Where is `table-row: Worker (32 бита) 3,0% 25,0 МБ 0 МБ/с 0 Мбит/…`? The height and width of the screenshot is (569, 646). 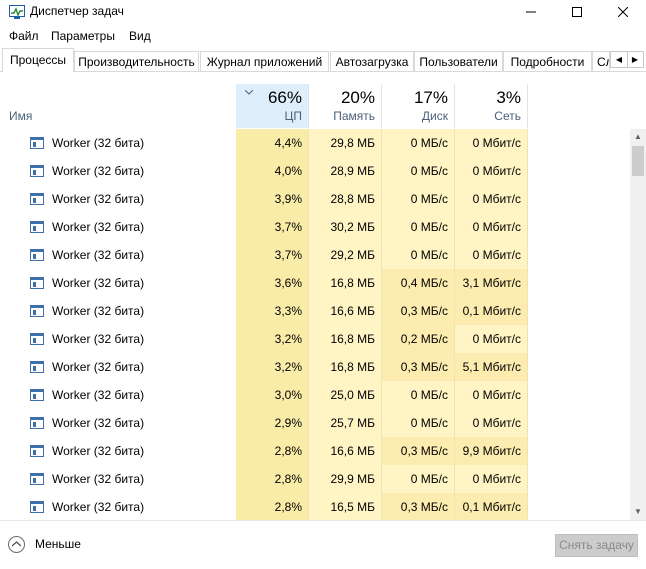
table-row: Worker (32 бита) 3,0% 25,0 МБ 0 МБ/с 0 Мбит/… is located at coordinates (315, 395).